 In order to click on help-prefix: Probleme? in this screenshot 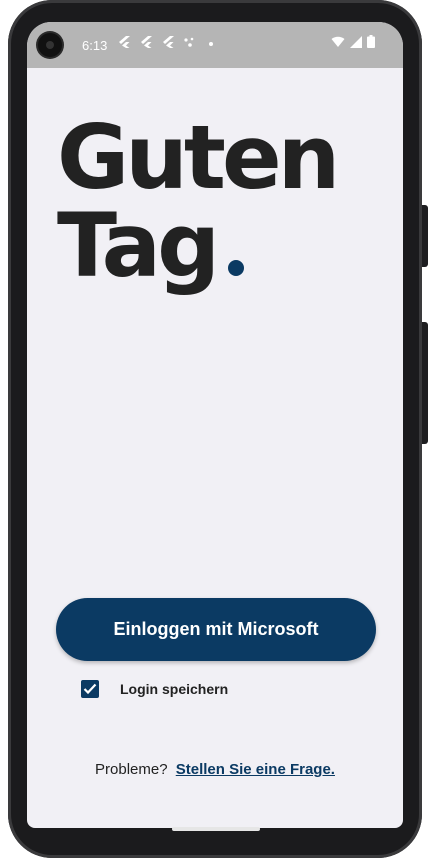, I will do `click(131, 769)`.